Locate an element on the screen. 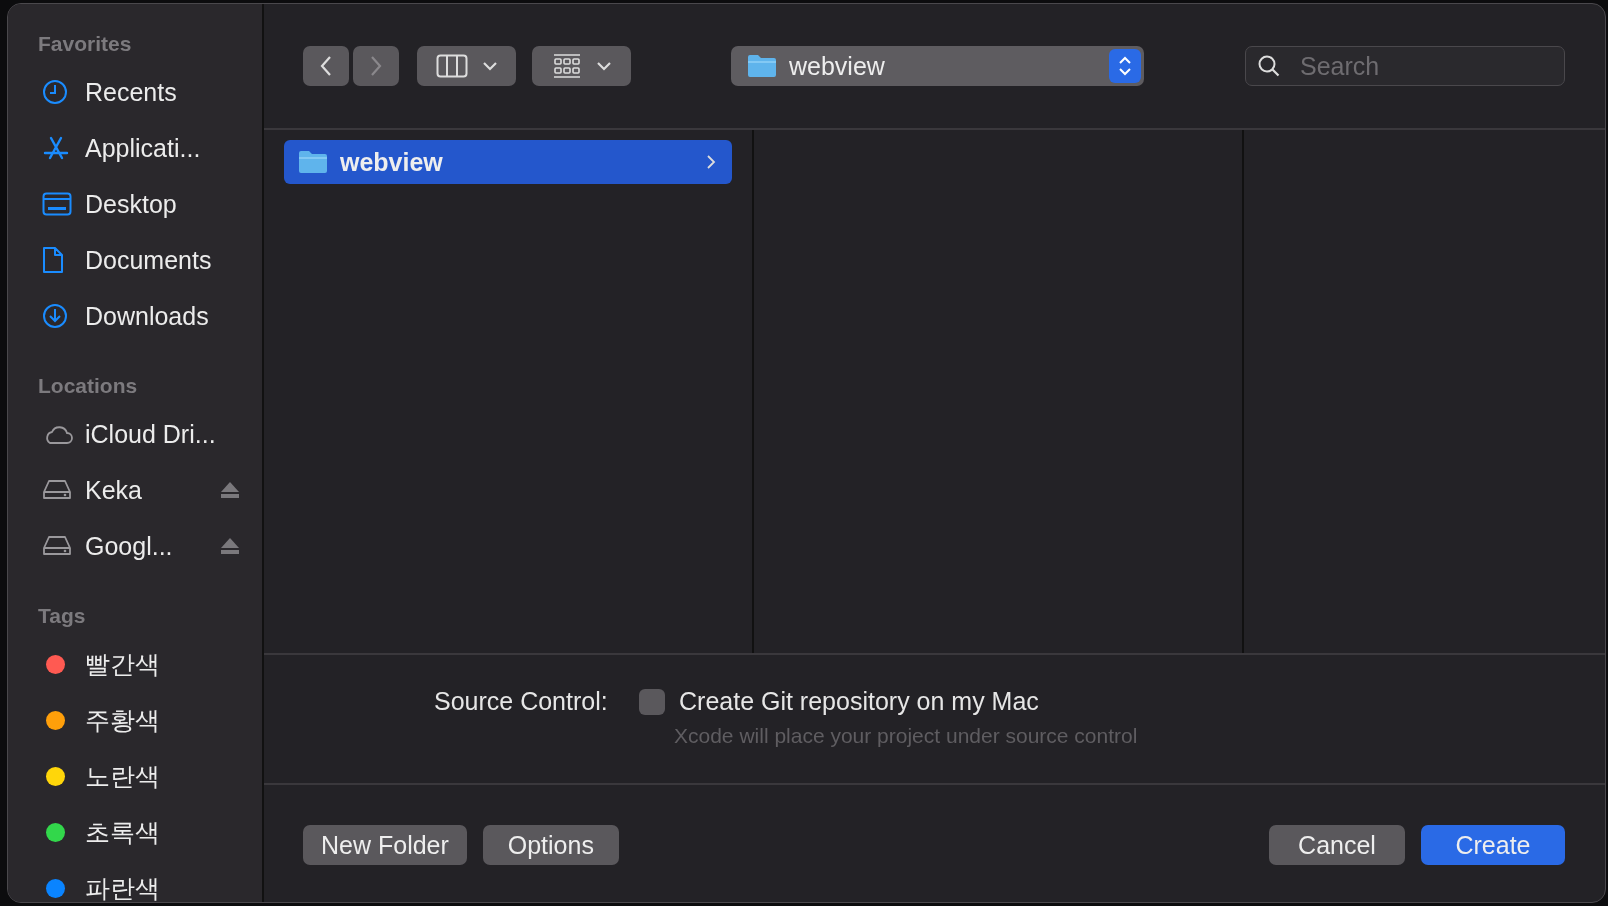 The image size is (1608, 906). checkbox-label: Create Git repository on my Mac is located at coordinates (859, 701).